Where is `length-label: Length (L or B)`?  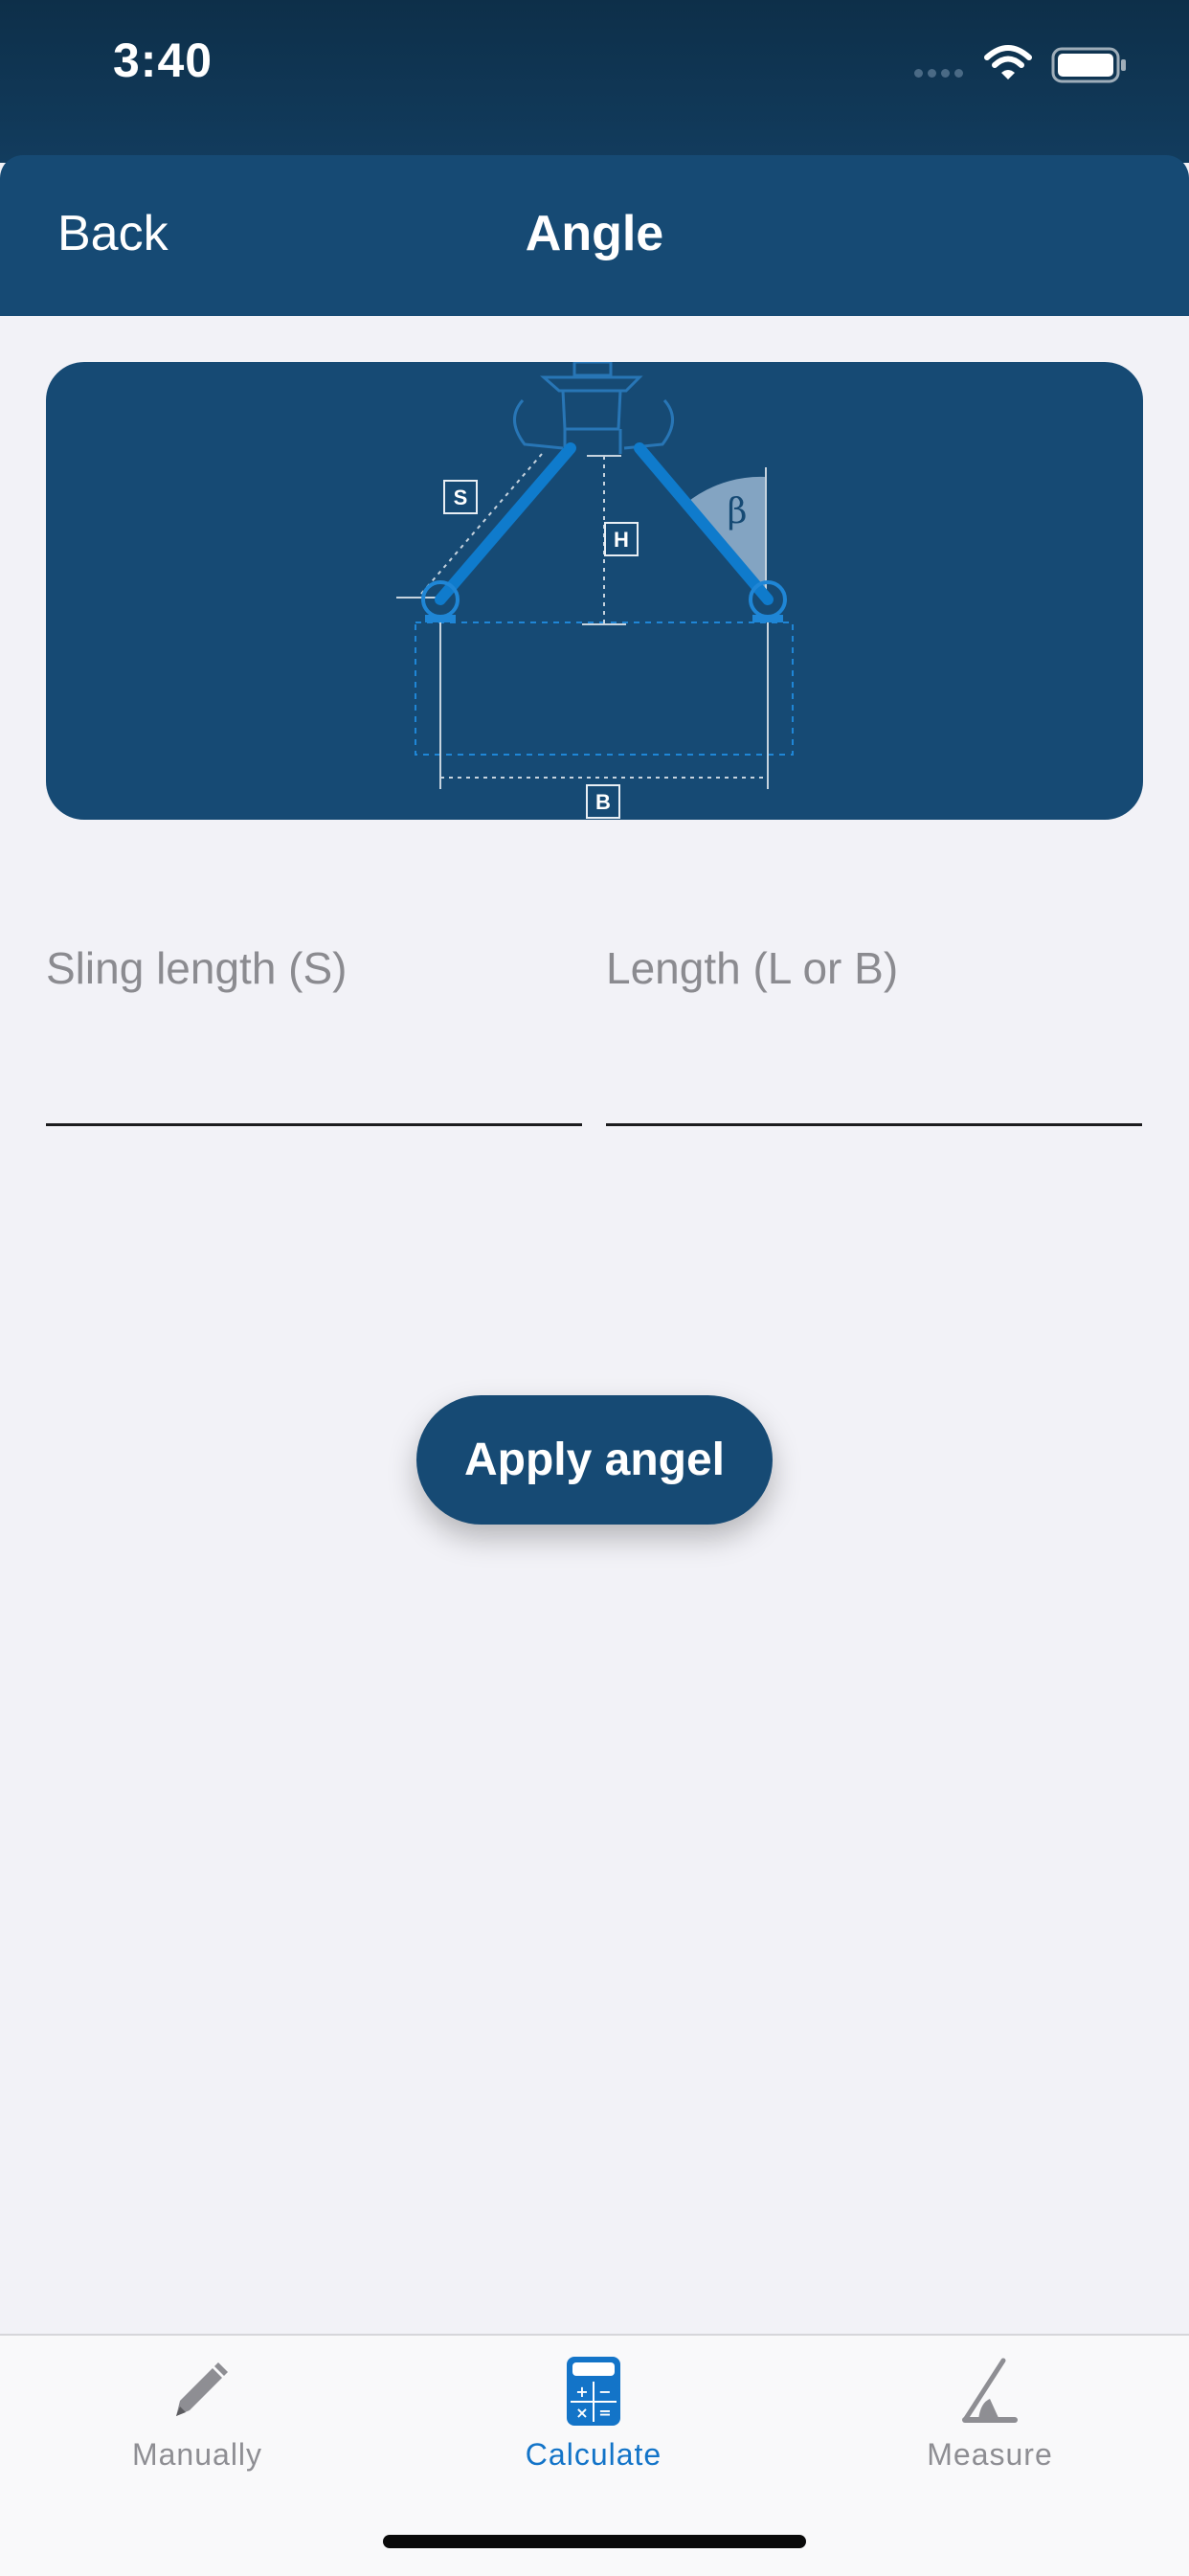
length-label: Length (L or B) is located at coordinates (752, 968).